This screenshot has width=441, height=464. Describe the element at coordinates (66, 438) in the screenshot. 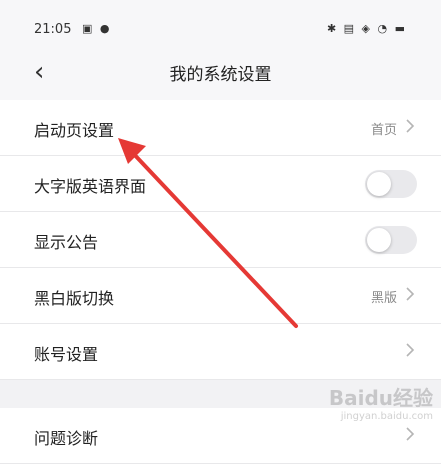

I see `row-label: 问题诊断` at that location.